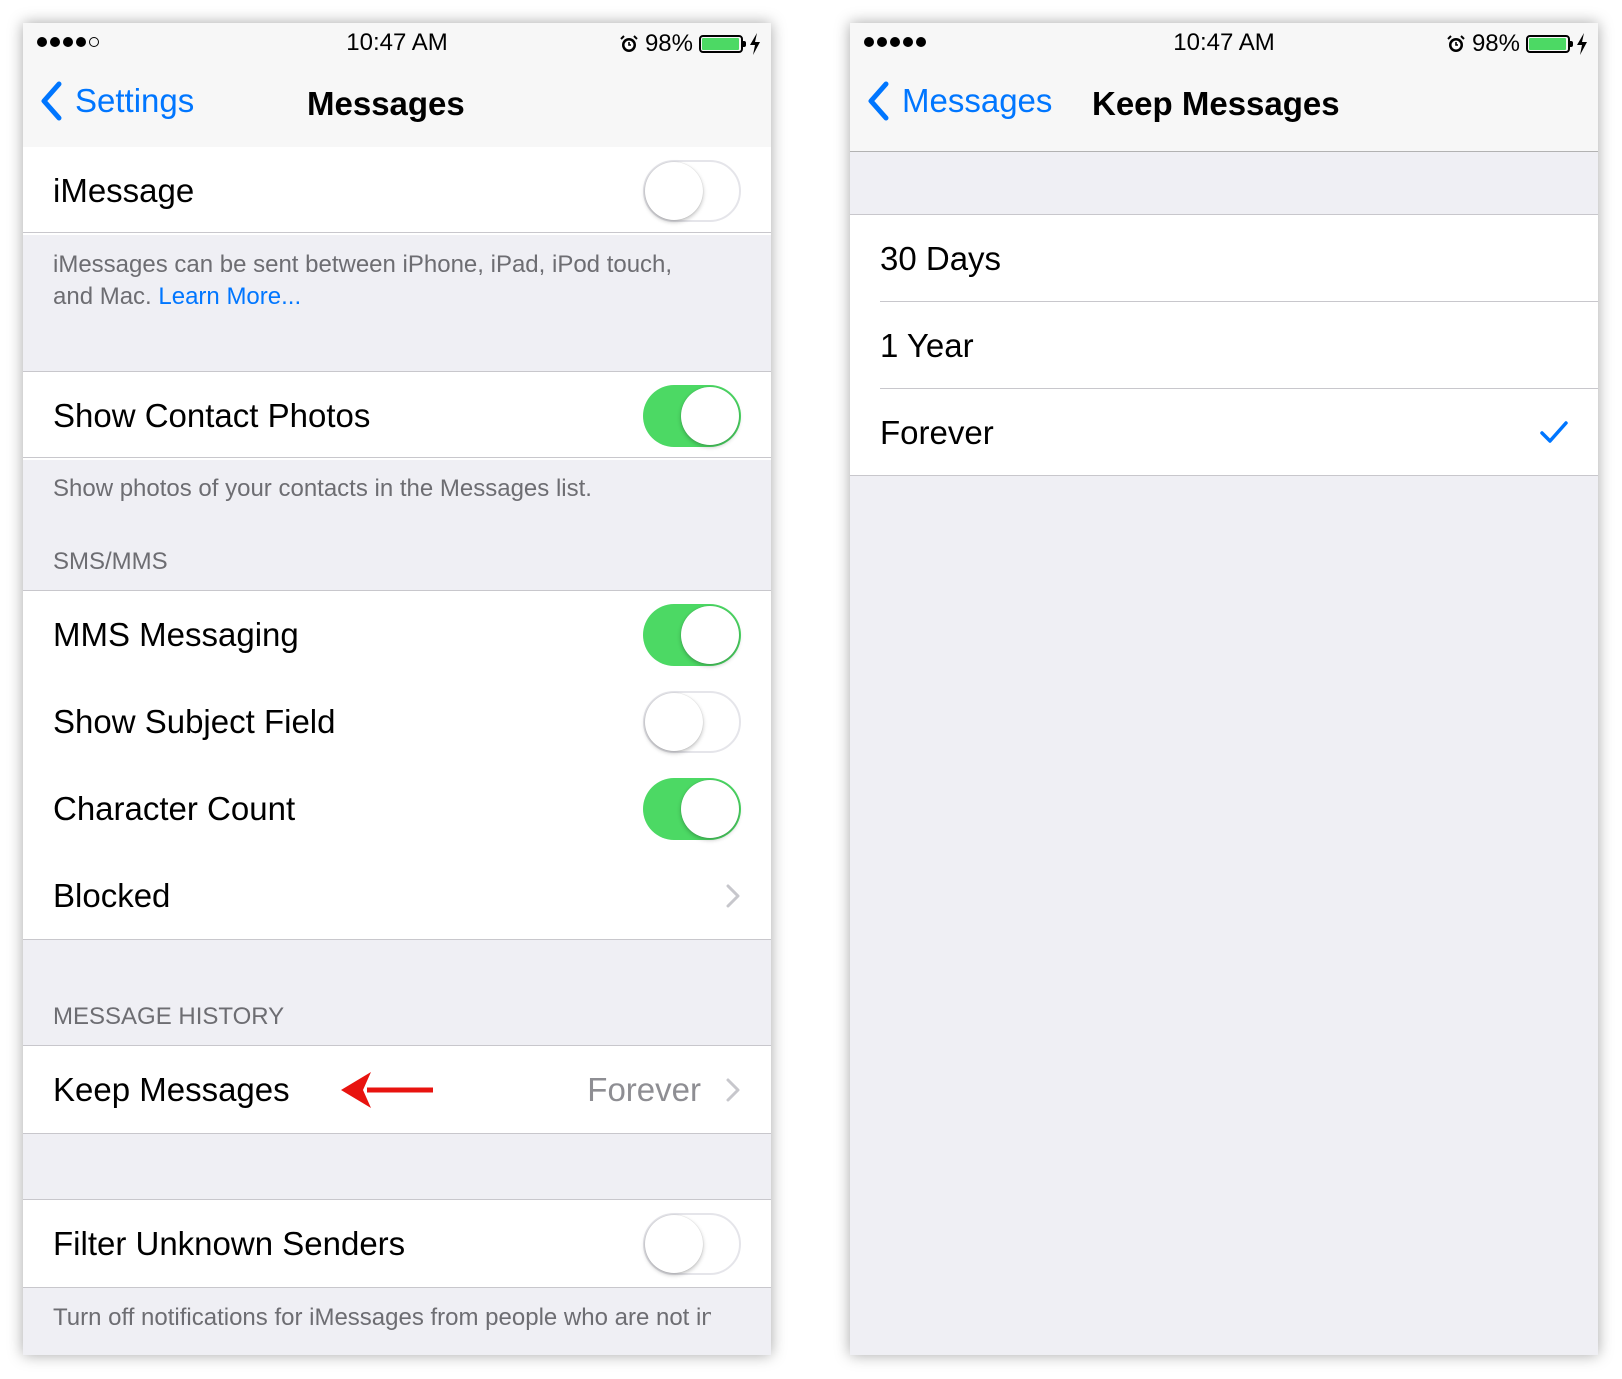 The height and width of the screenshot is (1379, 1622). I want to click on back-label: Messages, so click(977, 100).